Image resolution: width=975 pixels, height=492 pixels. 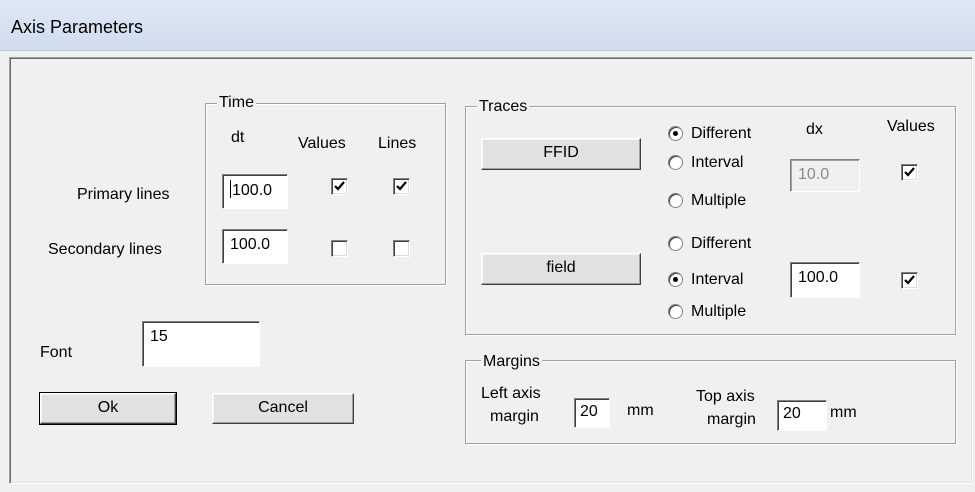 I want to click on ffid-values-checkbox, so click(x=909, y=172).